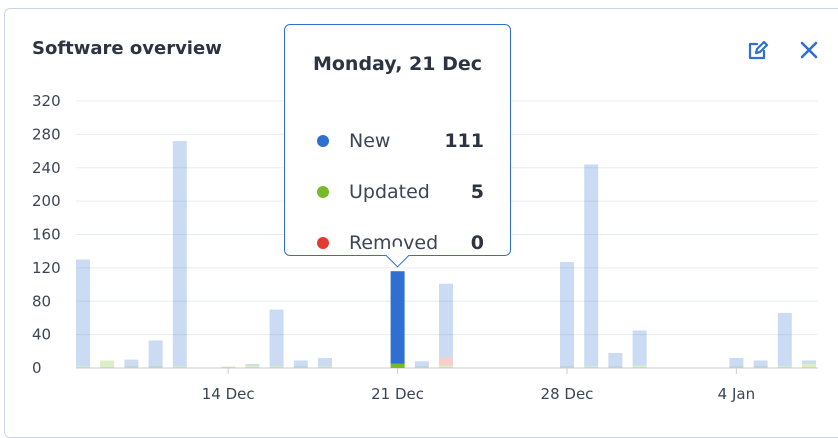 This screenshot has width=838, height=438. Describe the element at coordinates (394, 243) in the screenshot. I see `tooltip-label: Removed` at that location.